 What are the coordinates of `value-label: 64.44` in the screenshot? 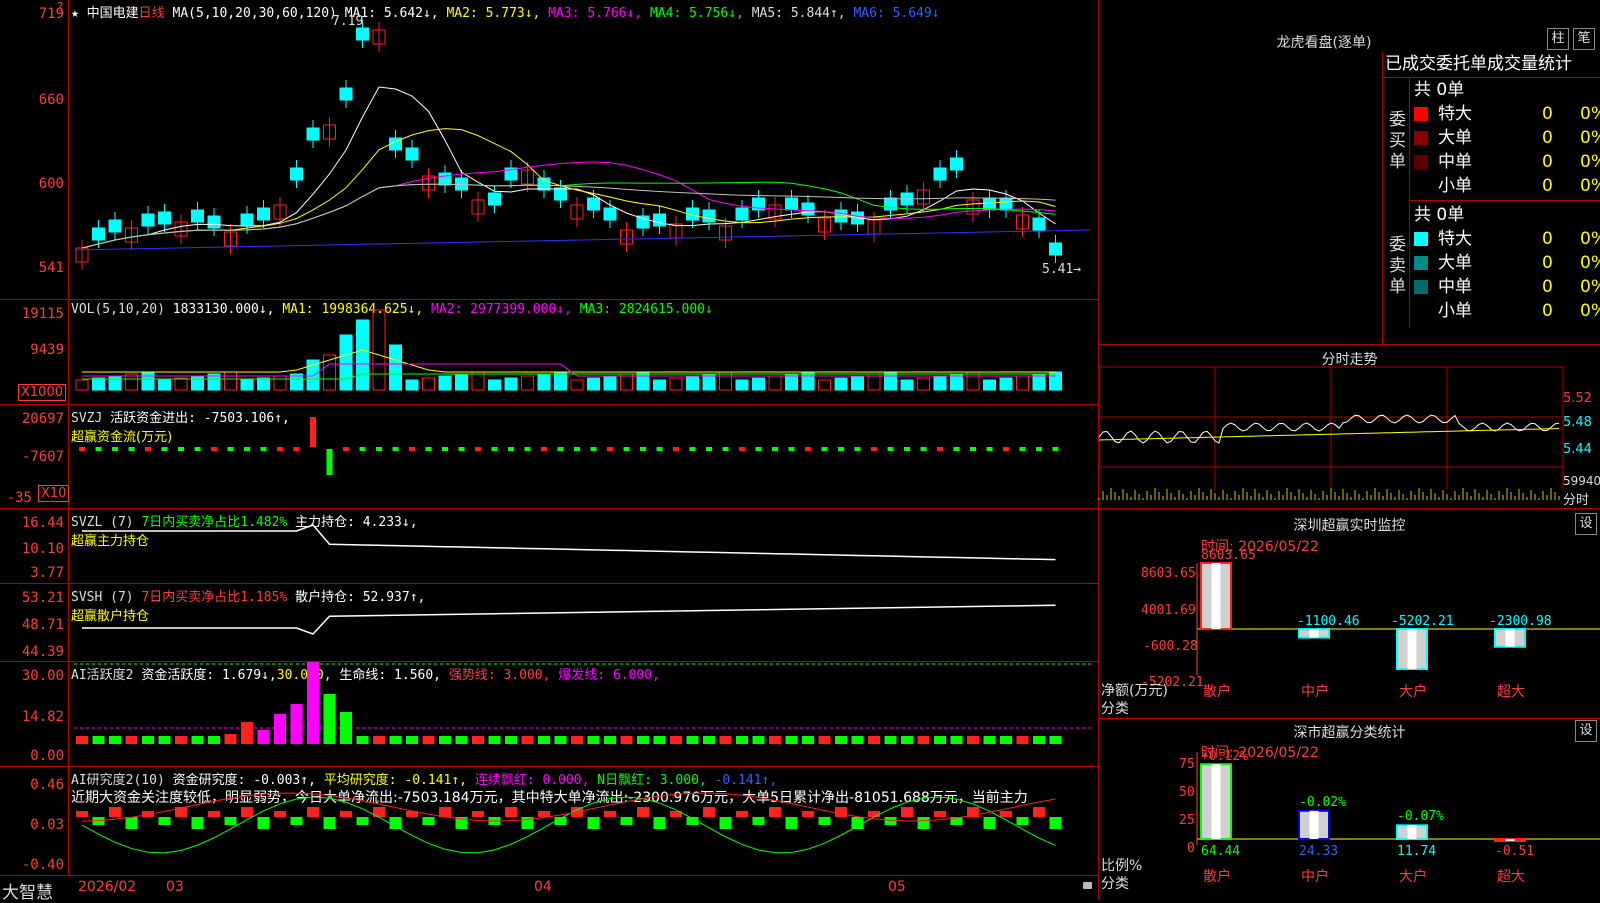 It's located at (1220, 851).